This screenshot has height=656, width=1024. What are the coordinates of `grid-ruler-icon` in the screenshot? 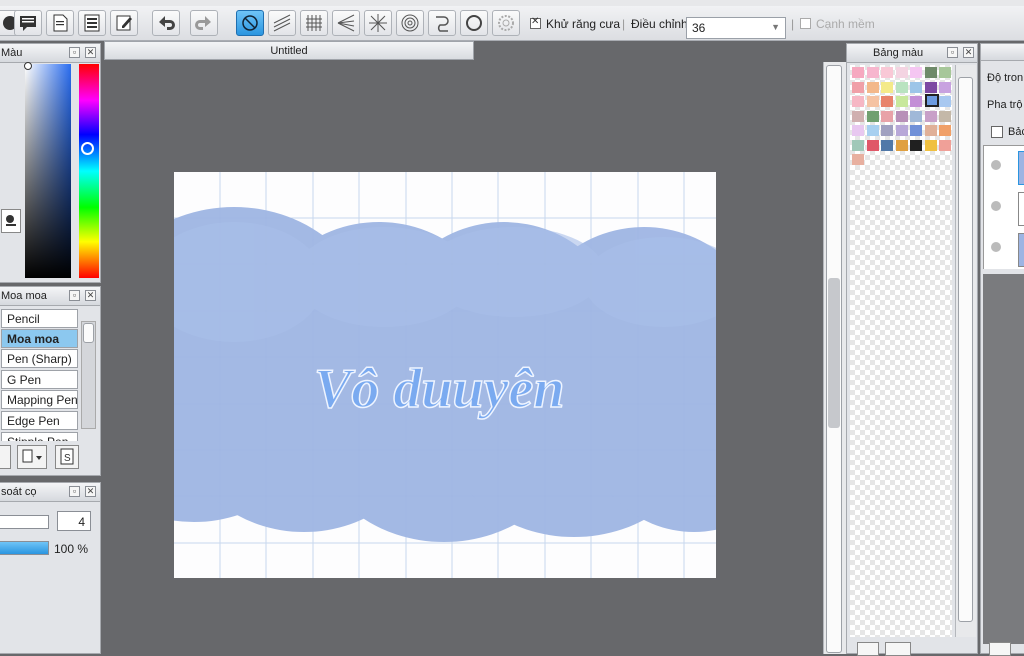 It's located at (314, 23).